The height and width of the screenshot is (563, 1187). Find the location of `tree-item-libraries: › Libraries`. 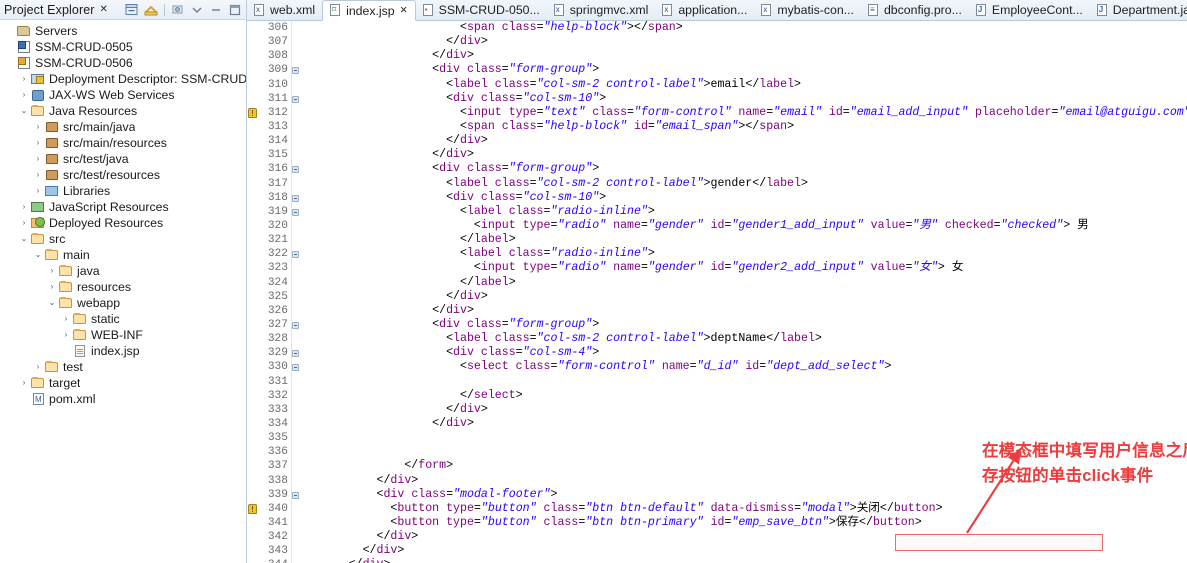

tree-item-libraries: › Libraries is located at coordinates (123, 191).